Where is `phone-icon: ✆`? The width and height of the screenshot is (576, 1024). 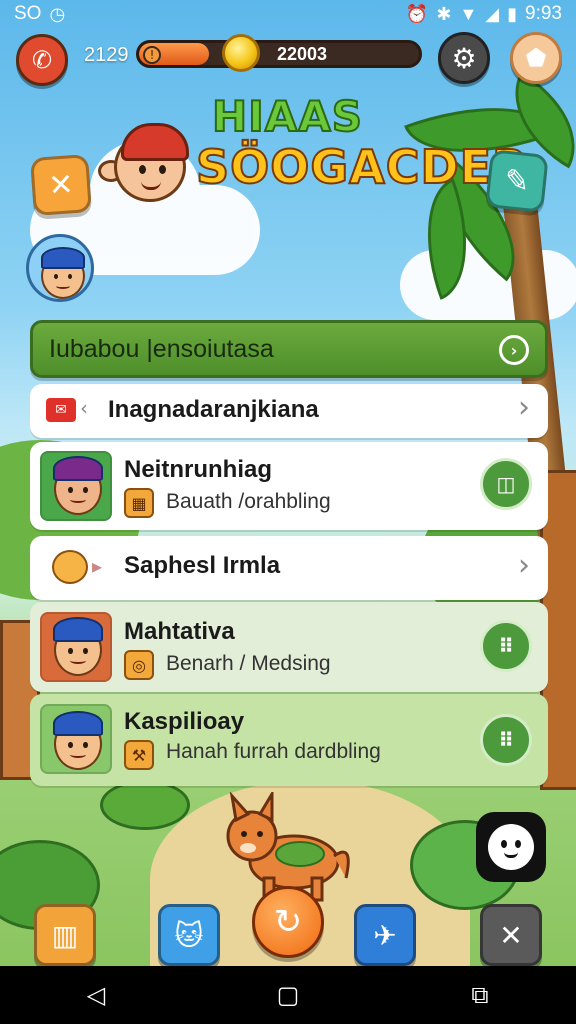 phone-icon: ✆ is located at coordinates (42, 60).